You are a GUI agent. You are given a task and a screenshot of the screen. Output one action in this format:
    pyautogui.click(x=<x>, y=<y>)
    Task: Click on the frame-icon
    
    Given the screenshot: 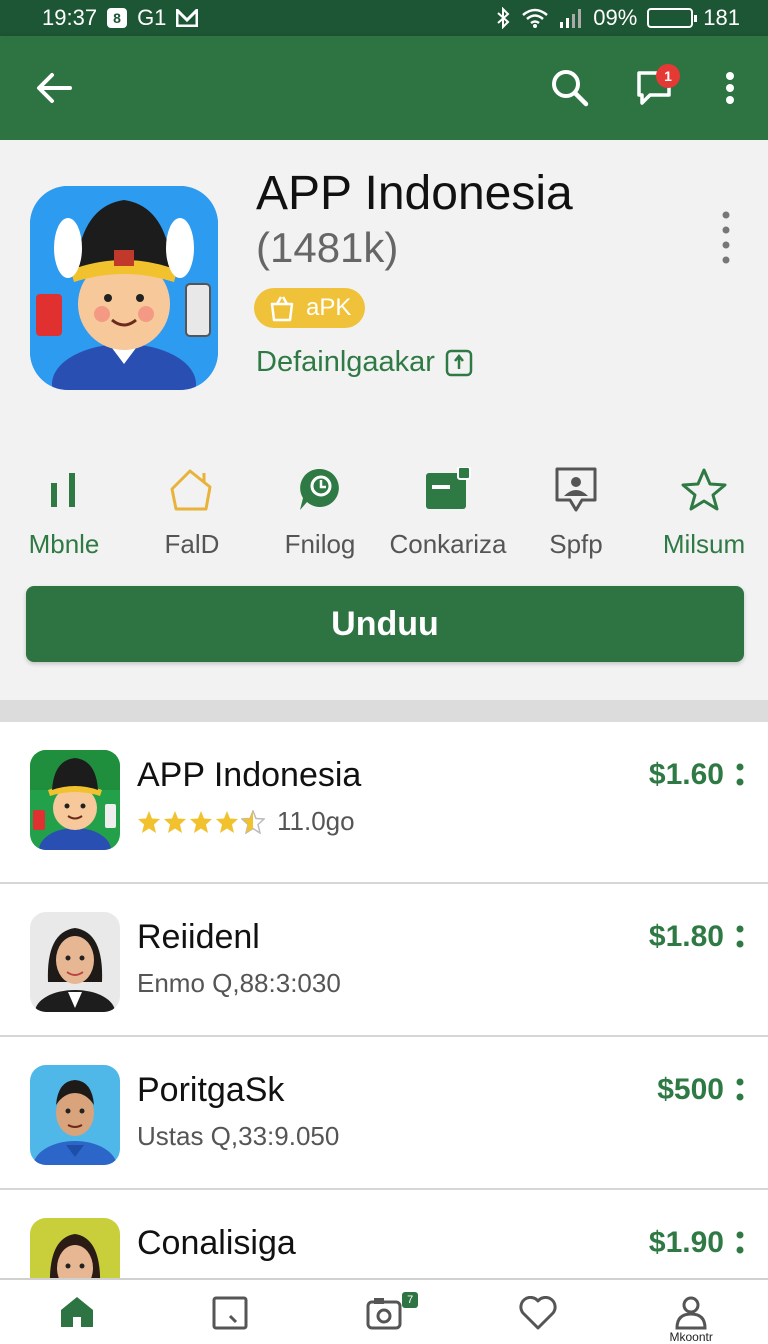 What is the action you would take?
    pyautogui.click(x=230, y=1313)
    